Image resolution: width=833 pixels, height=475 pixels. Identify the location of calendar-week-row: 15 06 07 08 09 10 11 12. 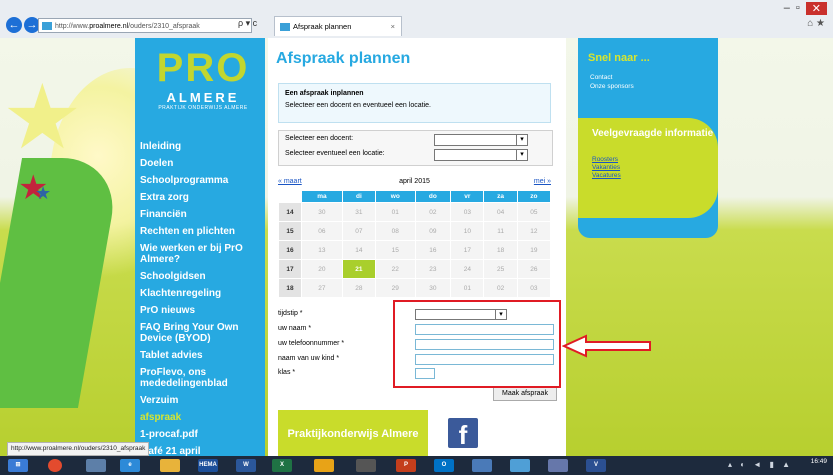
(414, 231).